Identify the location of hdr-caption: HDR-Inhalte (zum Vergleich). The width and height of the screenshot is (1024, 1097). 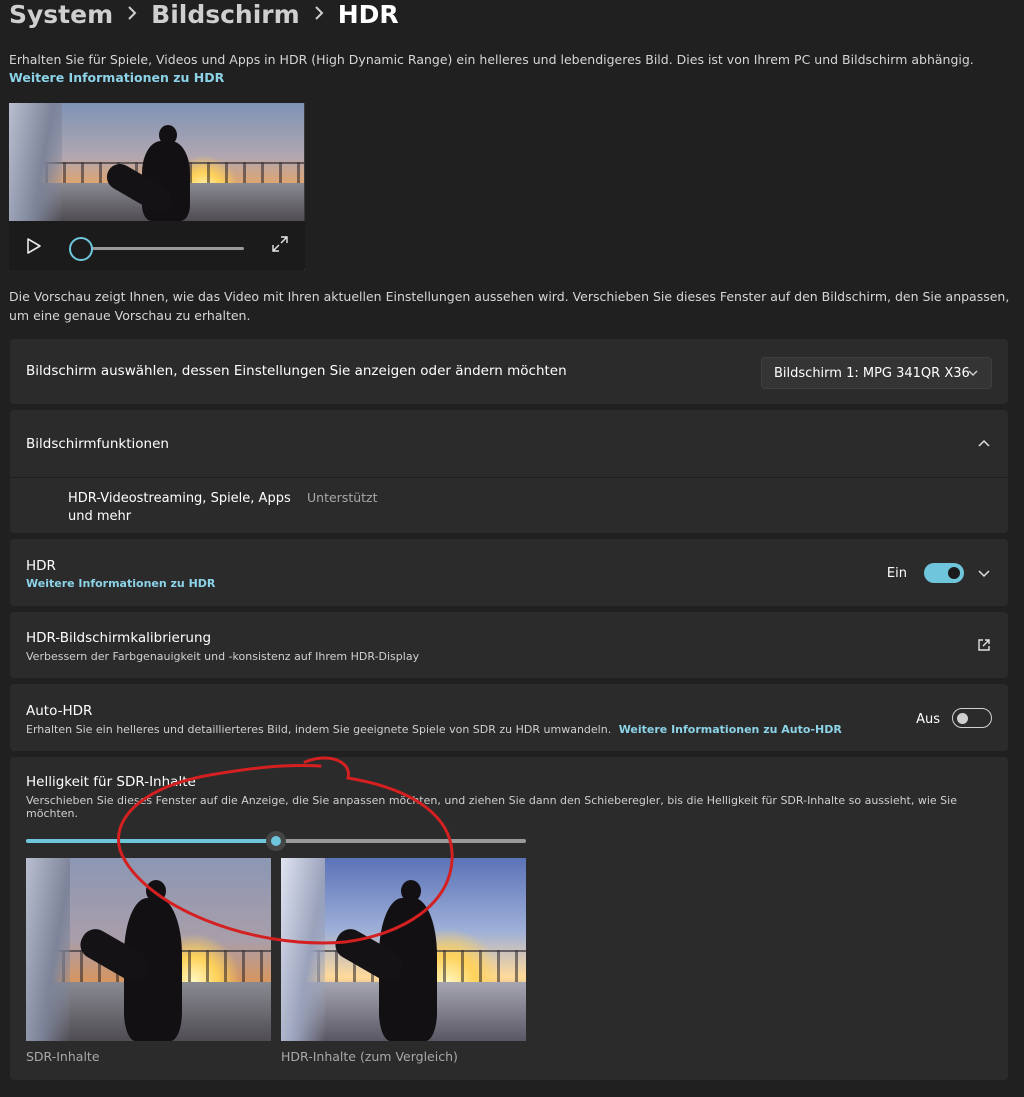
(369, 1056).